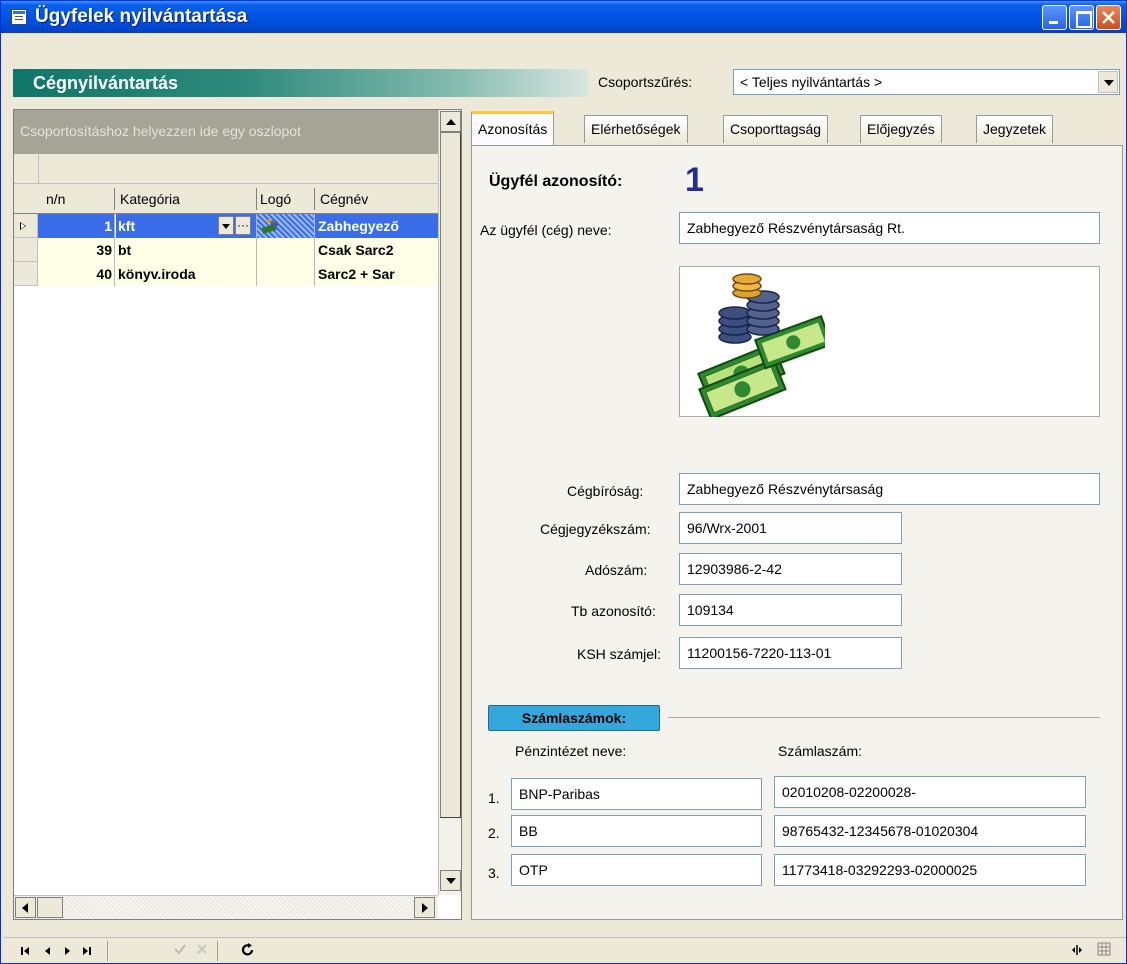  What do you see at coordinates (930, 831) in the screenshot?
I see `account-number-field: 98765432-12345678-01020304` at bounding box center [930, 831].